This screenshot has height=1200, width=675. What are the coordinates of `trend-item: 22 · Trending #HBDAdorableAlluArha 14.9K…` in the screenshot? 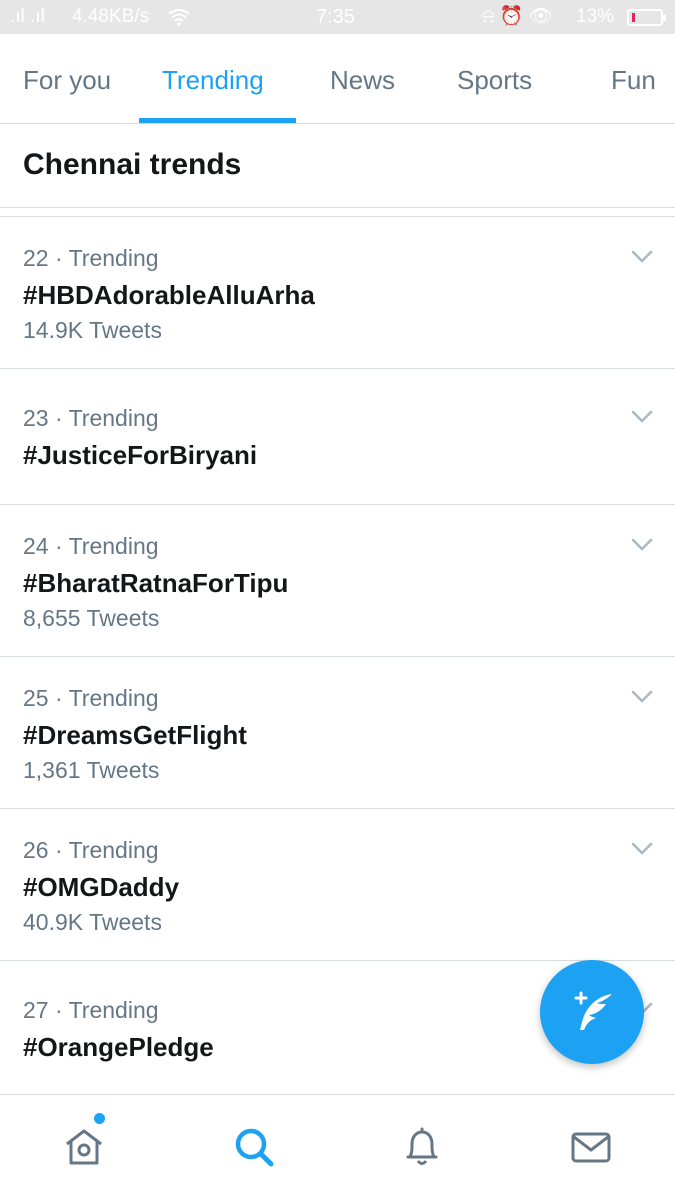 It's located at (337, 293).